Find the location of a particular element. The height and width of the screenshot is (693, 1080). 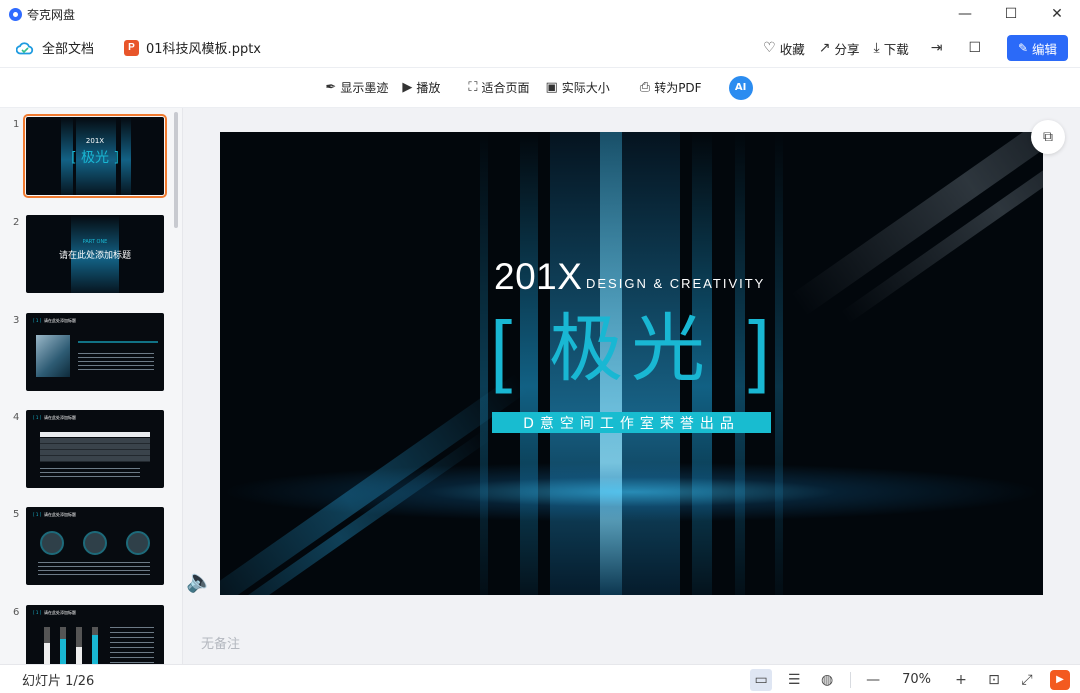

download-button: ⤓ 下载 is located at coordinates (890, 48).